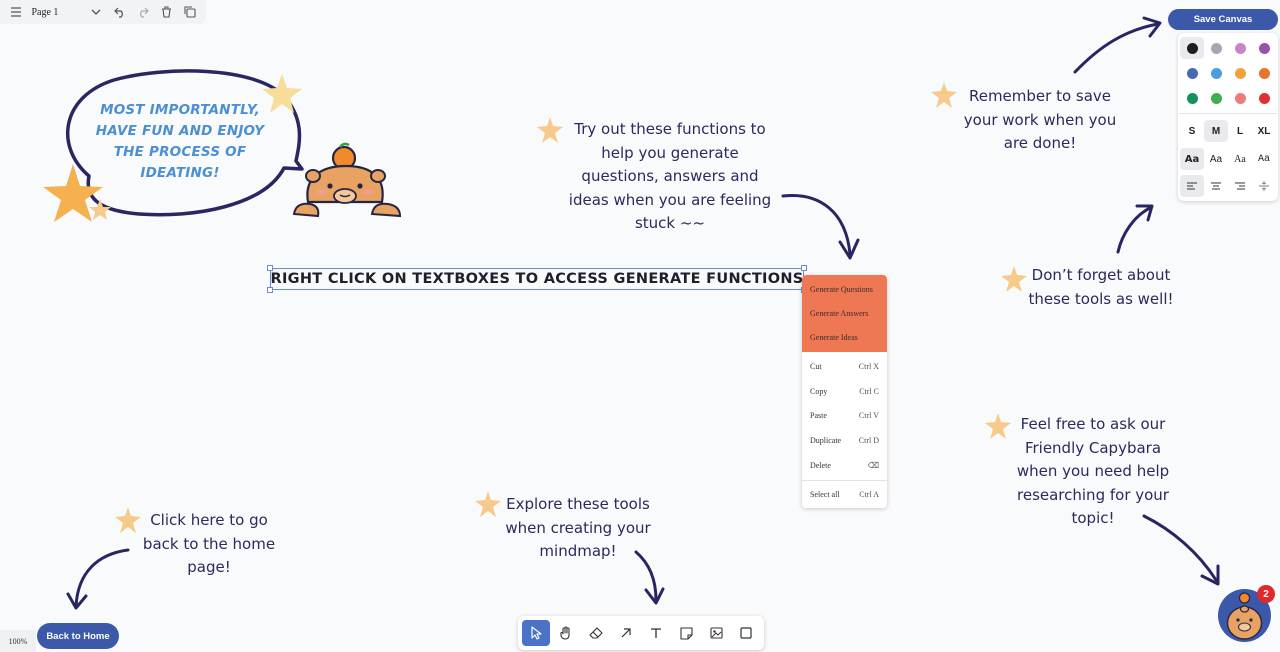 This screenshot has width=1280, height=652. What do you see at coordinates (873, 465) in the screenshot?
I see `menu-item-shortcut: ⌫` at bounding box center [873, 465].